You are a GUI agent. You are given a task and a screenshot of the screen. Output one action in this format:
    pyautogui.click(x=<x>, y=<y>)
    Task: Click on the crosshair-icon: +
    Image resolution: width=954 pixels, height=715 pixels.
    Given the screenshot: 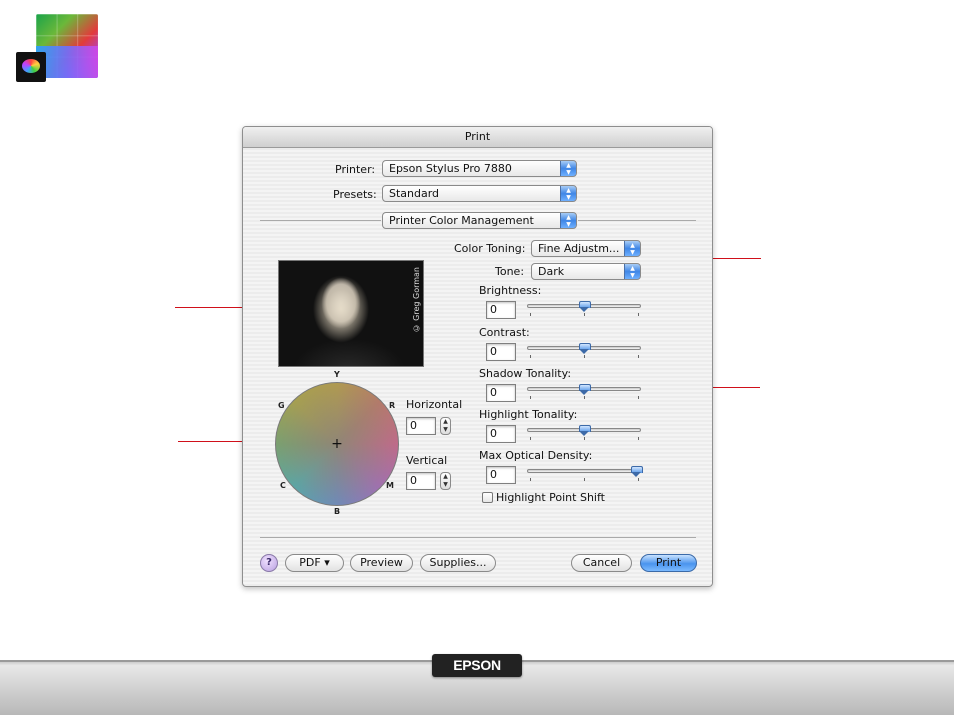 What is the action you would take?
    pyautogui.click(x=337, y=444)
    